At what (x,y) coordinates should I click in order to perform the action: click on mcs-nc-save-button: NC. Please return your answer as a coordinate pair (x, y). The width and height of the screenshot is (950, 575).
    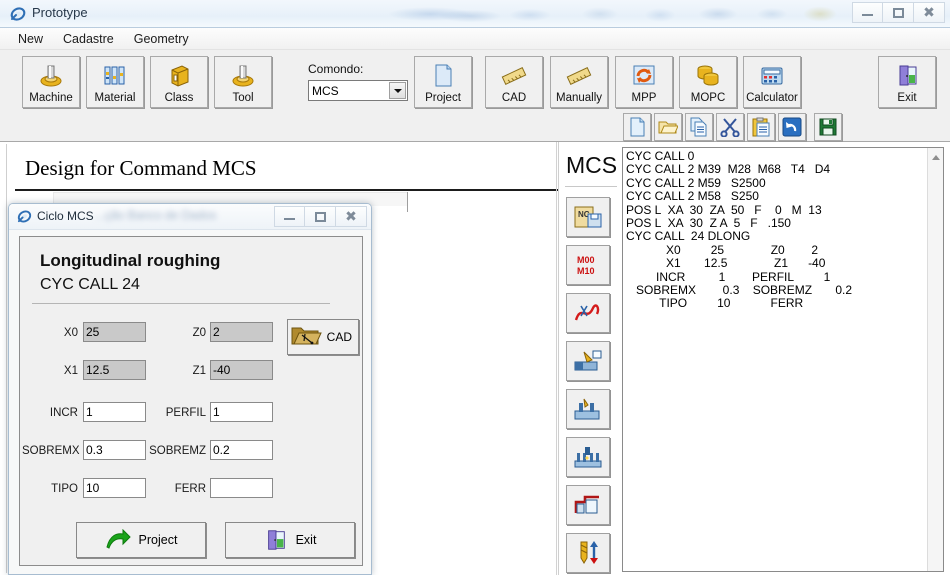
    Looking at the image, I should click on (588, 217).